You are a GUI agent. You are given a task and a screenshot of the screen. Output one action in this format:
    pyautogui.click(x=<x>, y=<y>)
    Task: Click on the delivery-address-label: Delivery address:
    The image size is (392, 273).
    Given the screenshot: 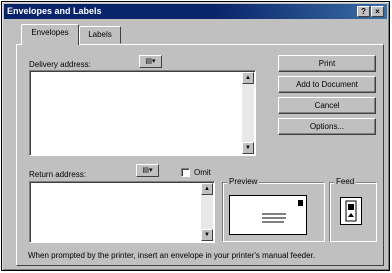 What is the action you would take?
    pyautogui.click(x=60, y=64)
    